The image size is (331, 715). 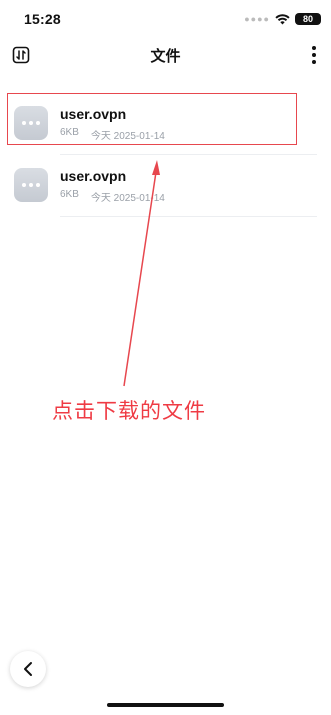 I want to click on annotation-arrow, so click(x=141, y=273).